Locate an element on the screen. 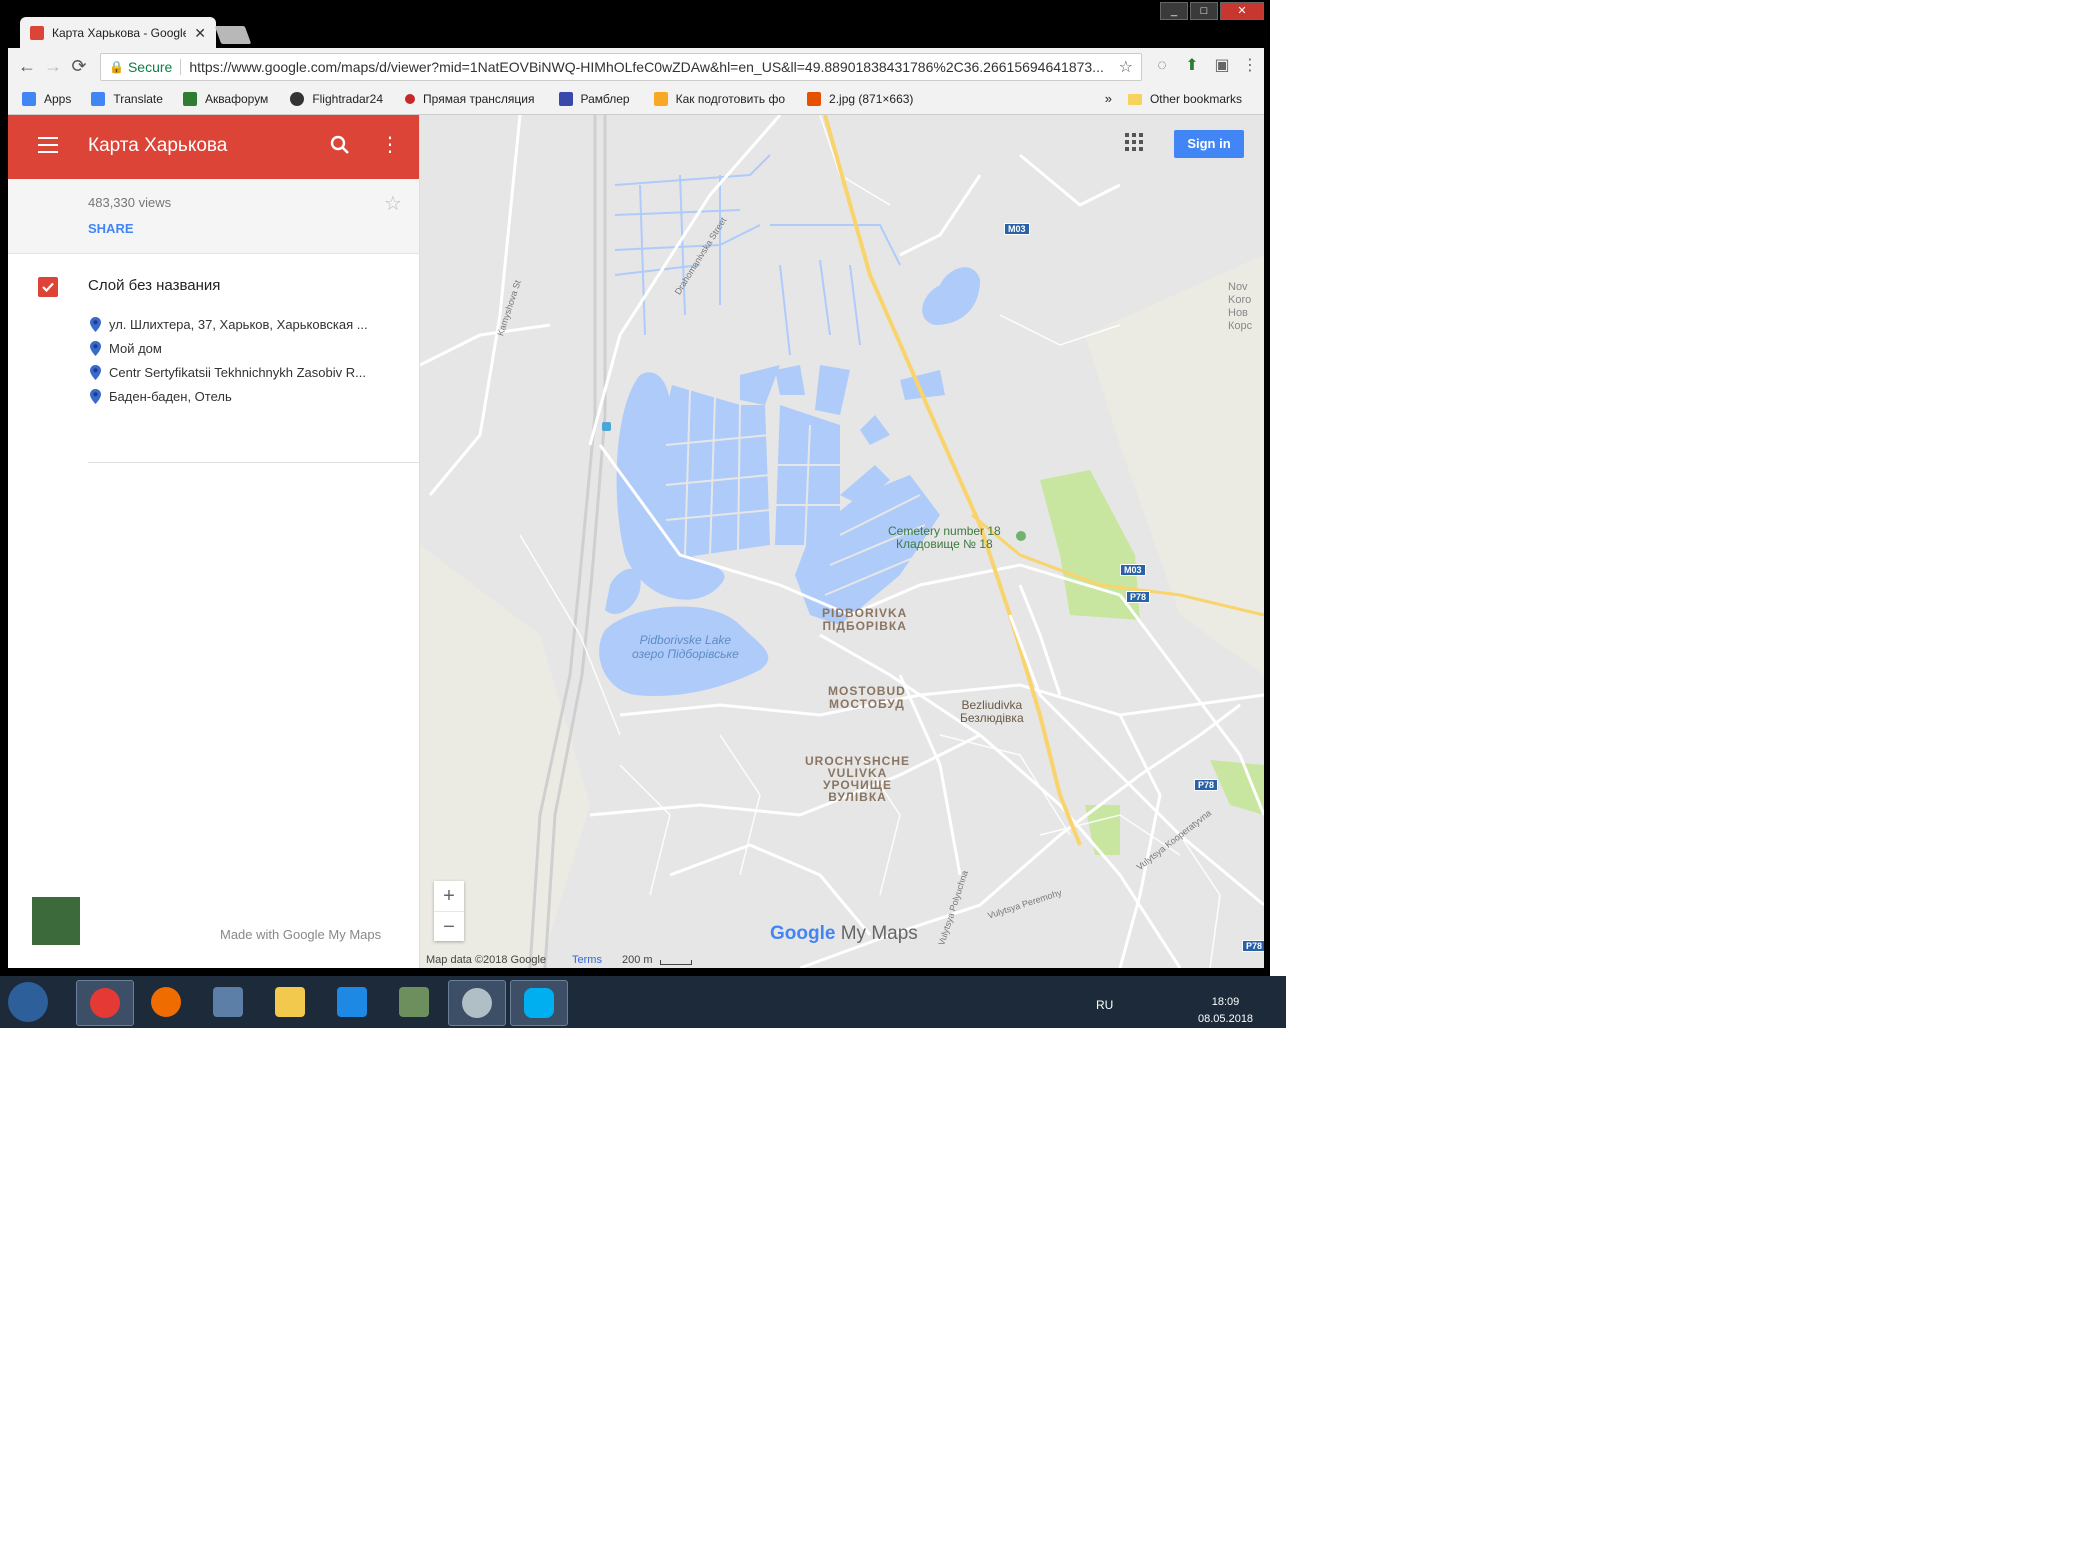 The width and height of the screenshot is (2080, 1560). taskbar-teamviewer is located at coordinates (352, 1002).